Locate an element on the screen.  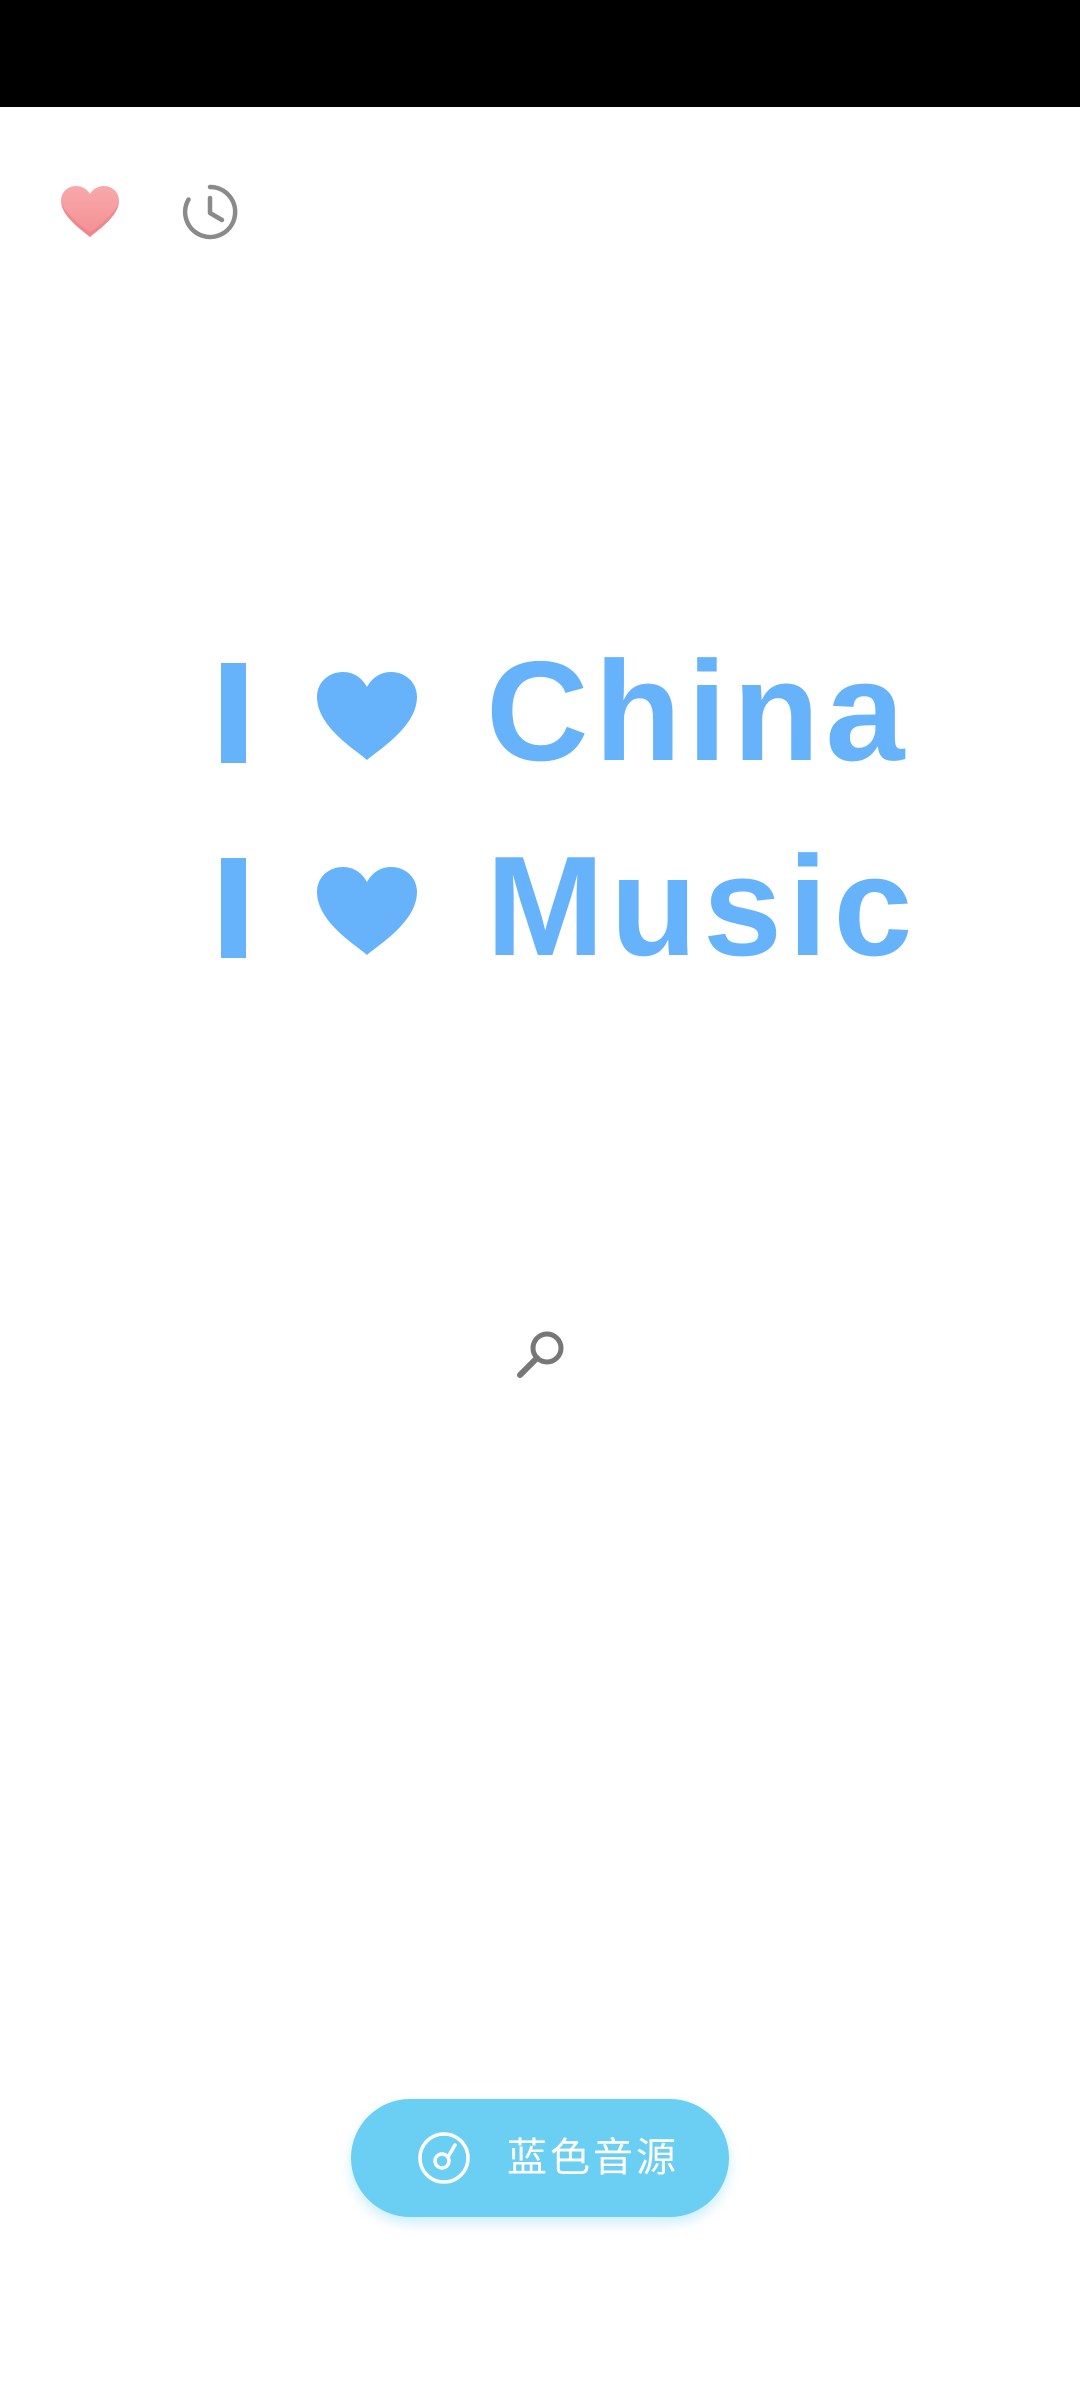
favorites-button is located at coordinates (90, 212).